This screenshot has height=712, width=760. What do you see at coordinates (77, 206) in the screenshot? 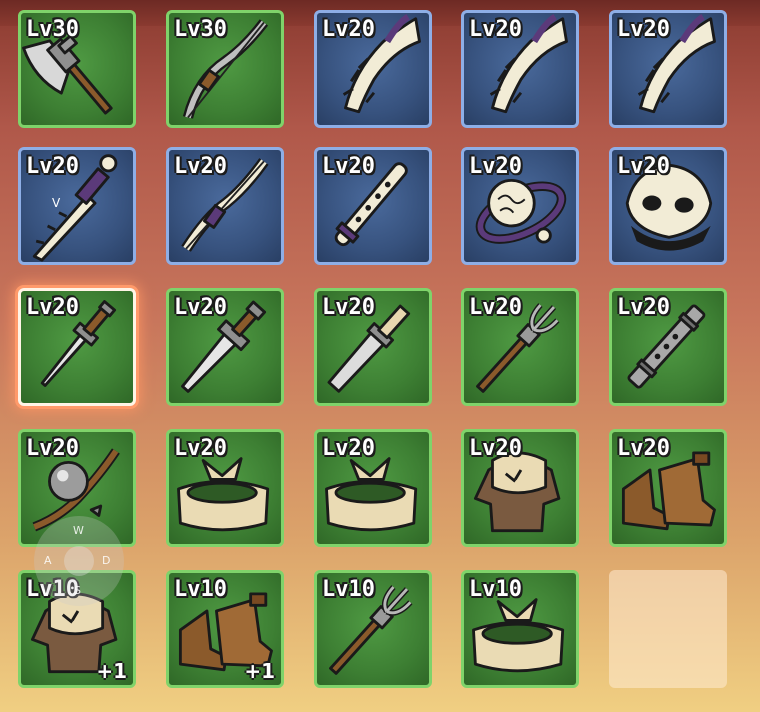
I see `item-slot-bone-sword: Lv20` at bounding box center [77, 206].